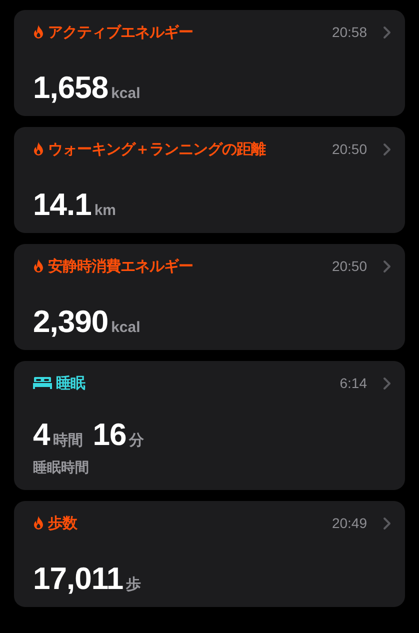 This screenshot has width=419, height=633. What do you see at coordinates (70, 87) in the screenshot?
I see `metric-value: 1,658` at bounding box center [70, 87].